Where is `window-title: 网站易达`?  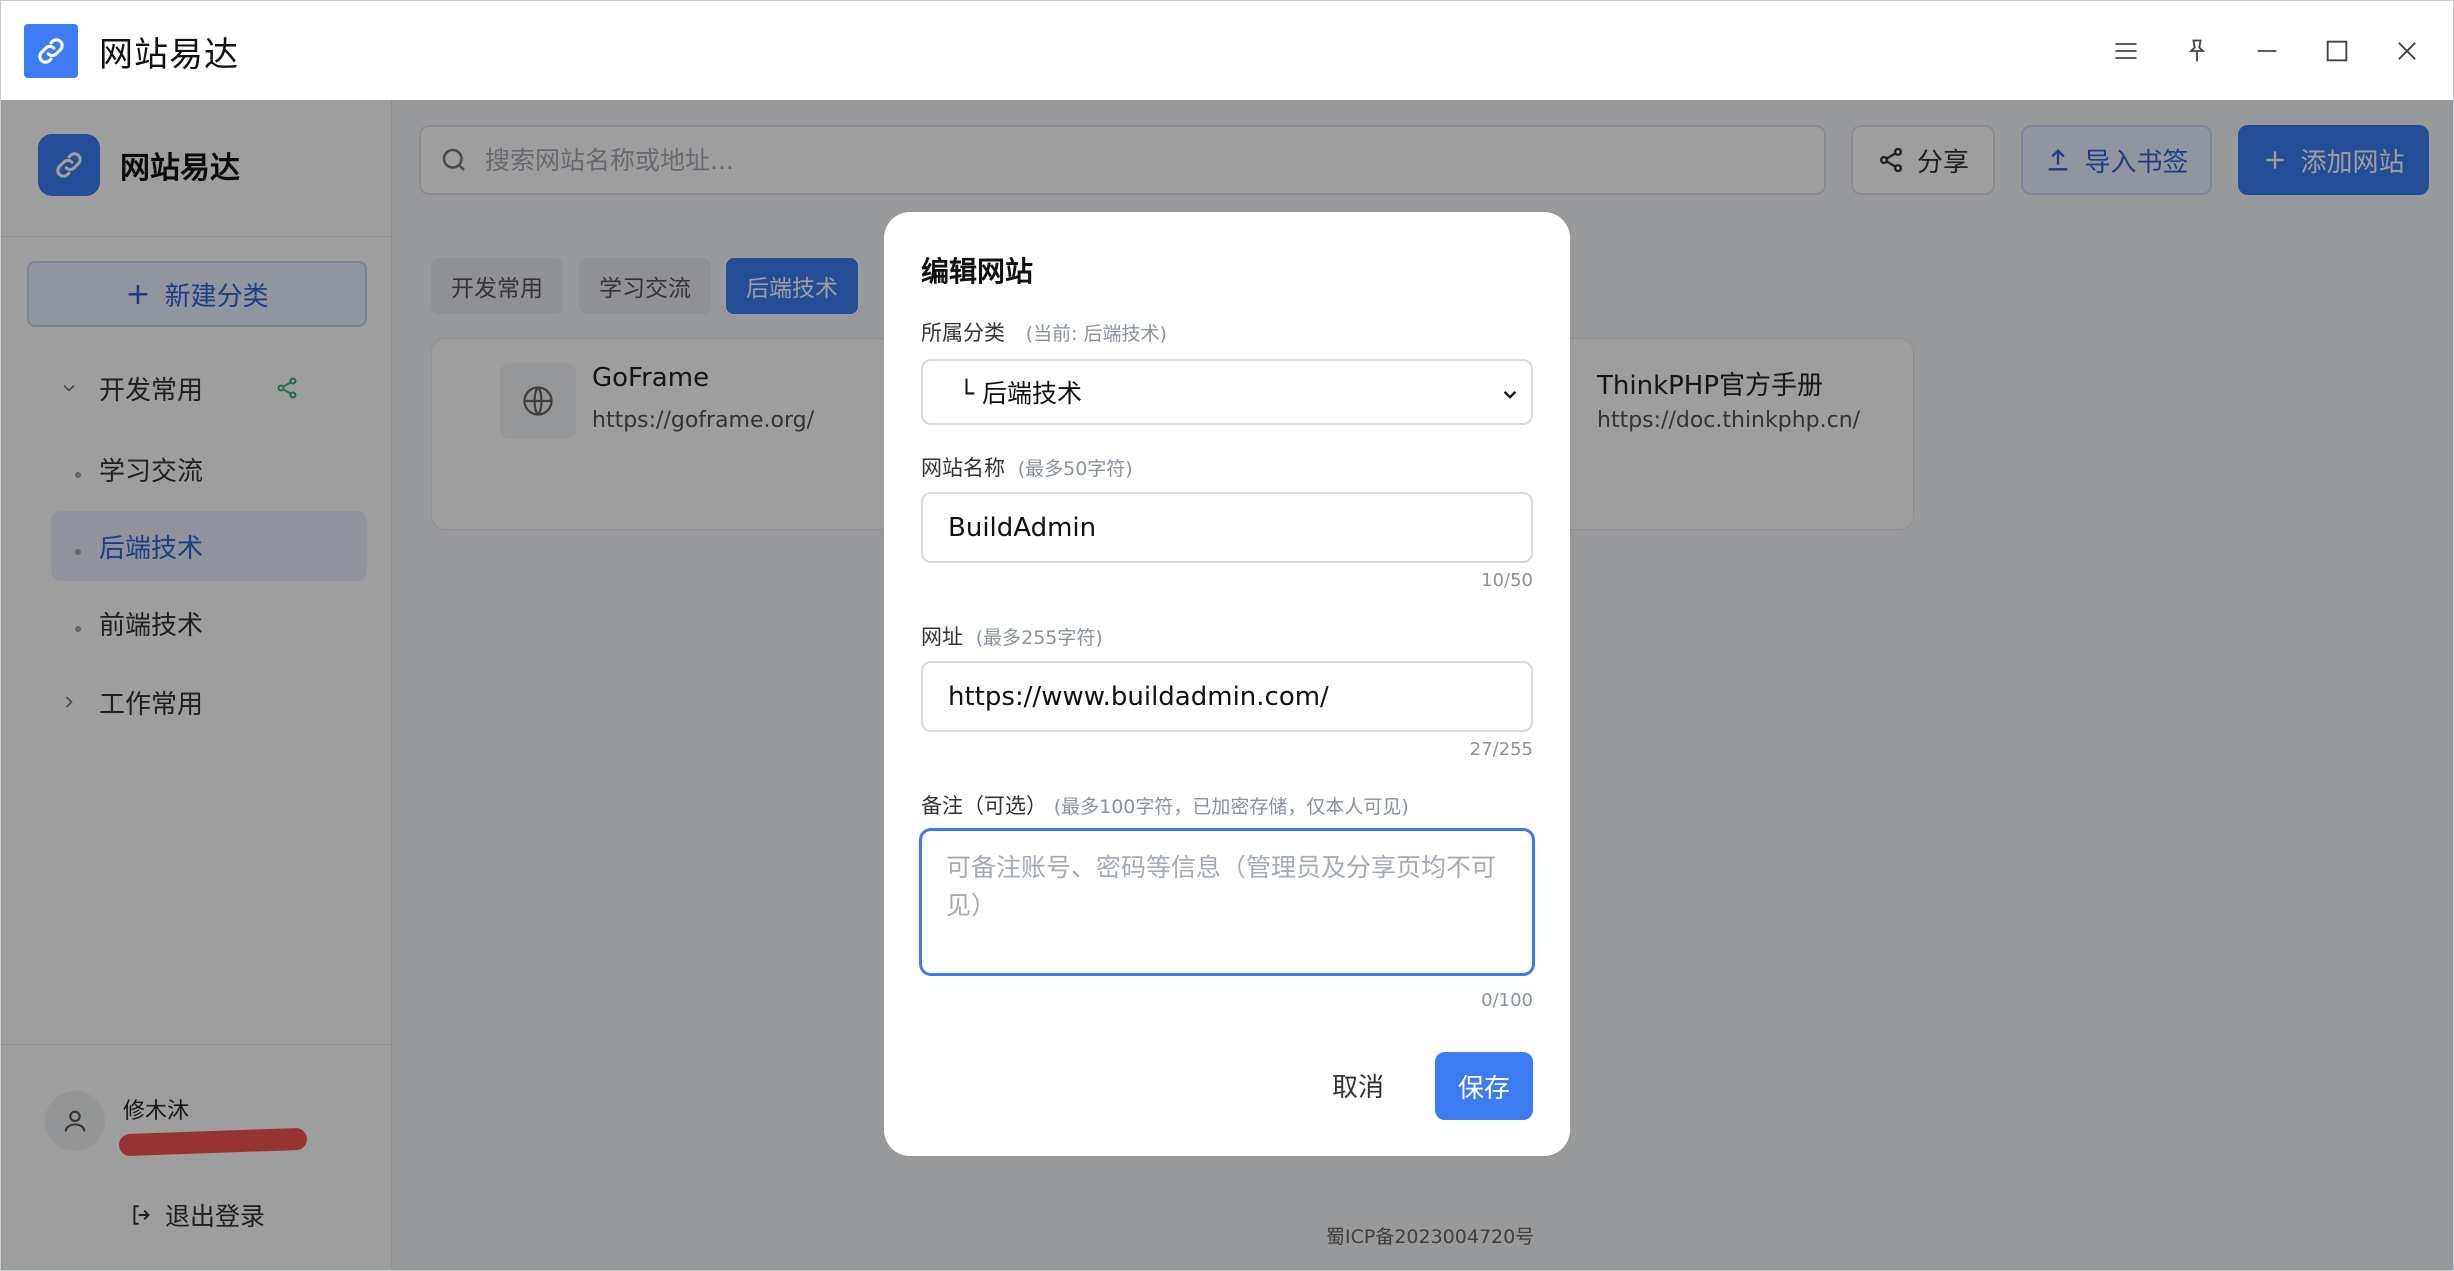
window-title: 网站易达 is located at coordinates (169, 55).